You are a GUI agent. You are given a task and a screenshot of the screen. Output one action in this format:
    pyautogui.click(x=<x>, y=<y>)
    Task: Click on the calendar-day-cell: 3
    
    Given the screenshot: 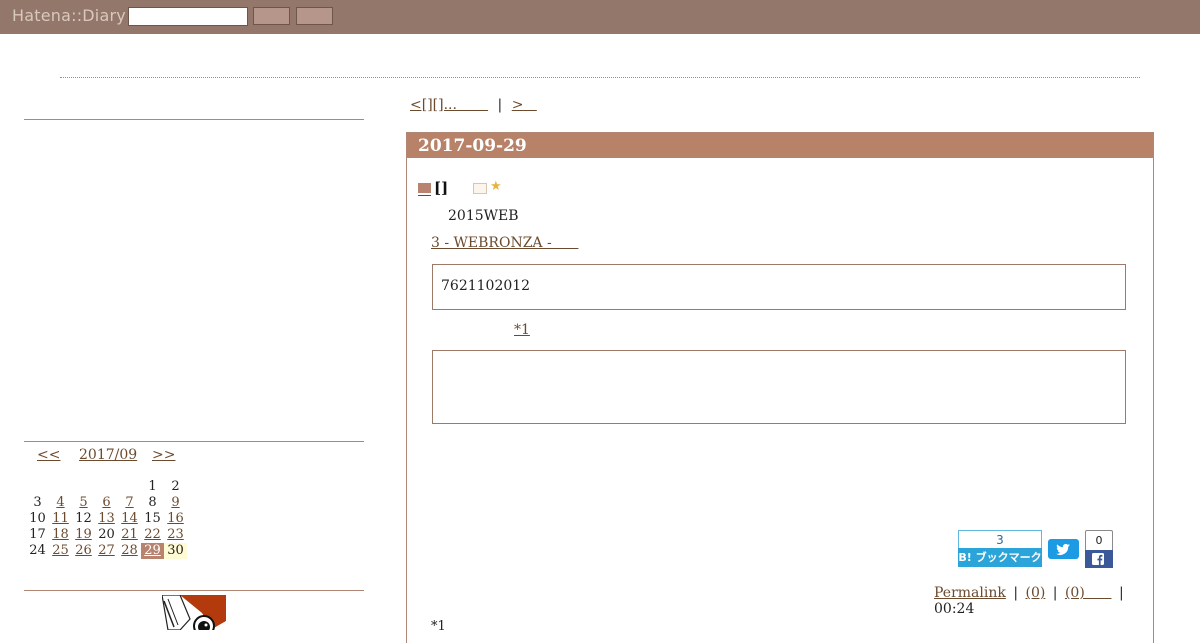 What is the action you would take?
    pyautogui.click(x=37, y=503)
    